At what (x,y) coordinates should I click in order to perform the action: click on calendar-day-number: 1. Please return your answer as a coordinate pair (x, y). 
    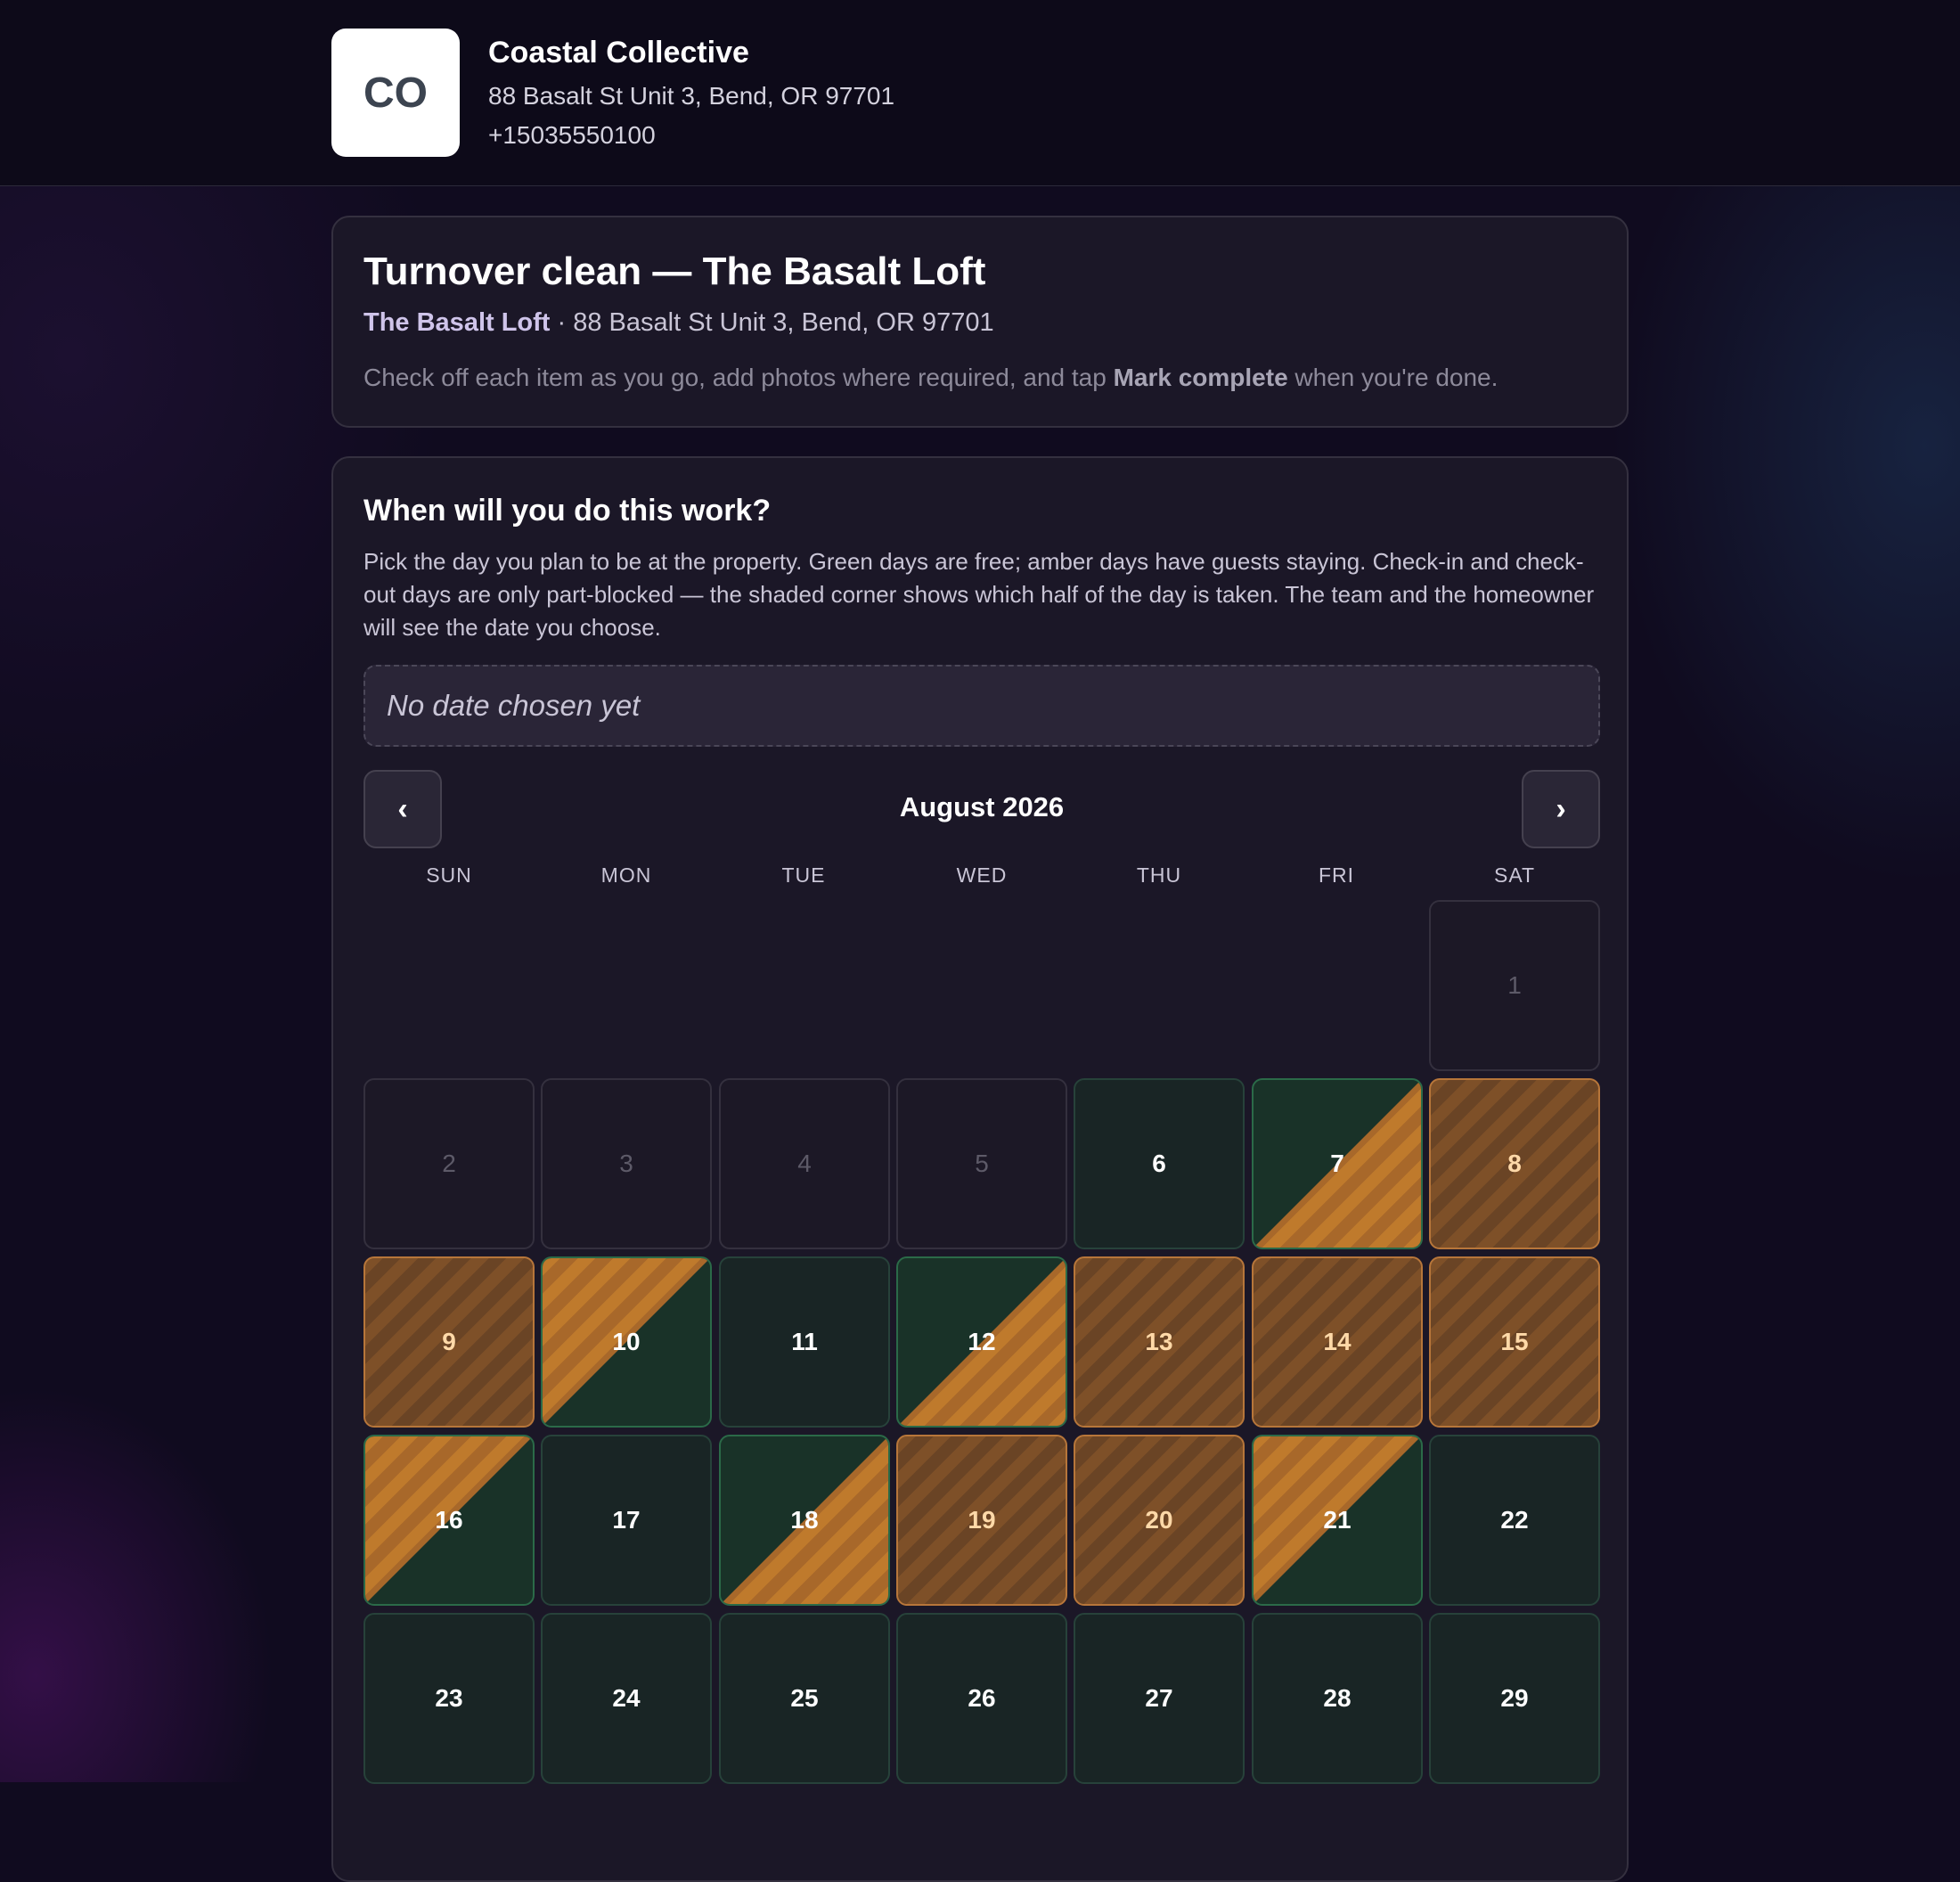
    Looking at the image, I should click on (1514, 985).